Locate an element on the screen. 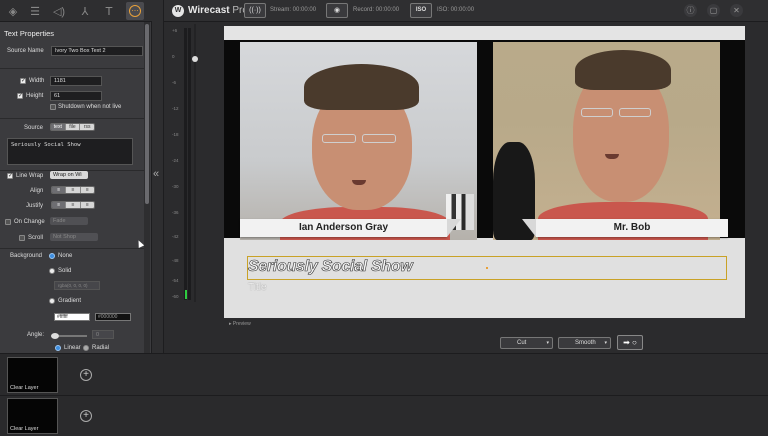 This screenshot has width=768, height=436. linear-label: Linear is located at coordinates (72, 348).